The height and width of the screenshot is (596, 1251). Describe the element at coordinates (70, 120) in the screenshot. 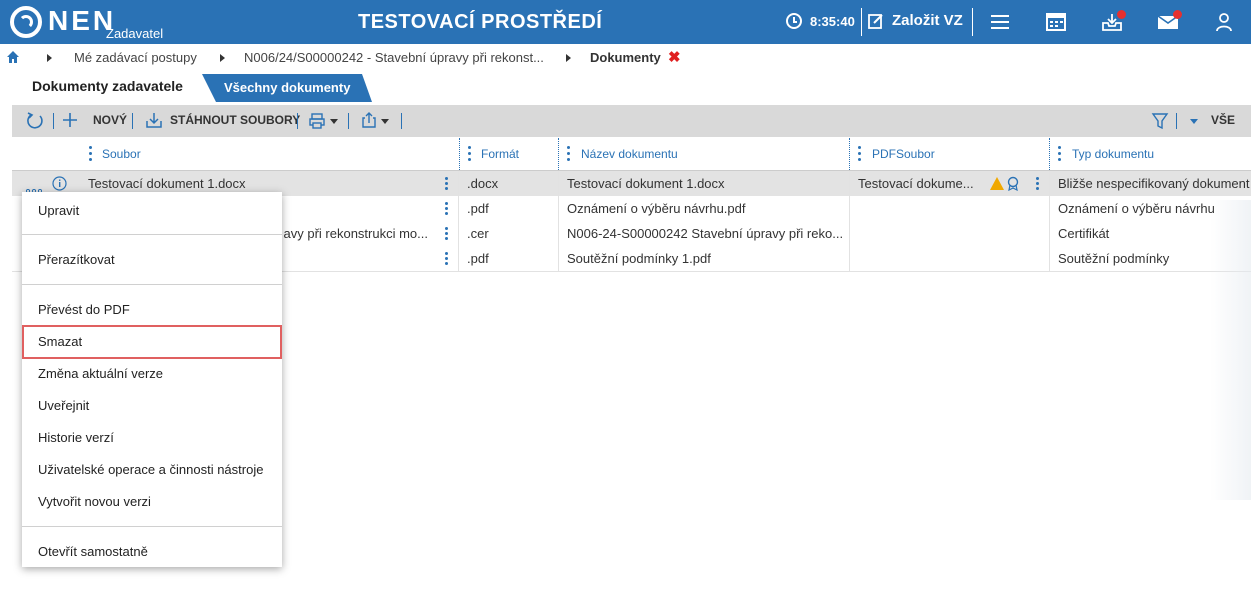

I see `plus-icon` at that location.